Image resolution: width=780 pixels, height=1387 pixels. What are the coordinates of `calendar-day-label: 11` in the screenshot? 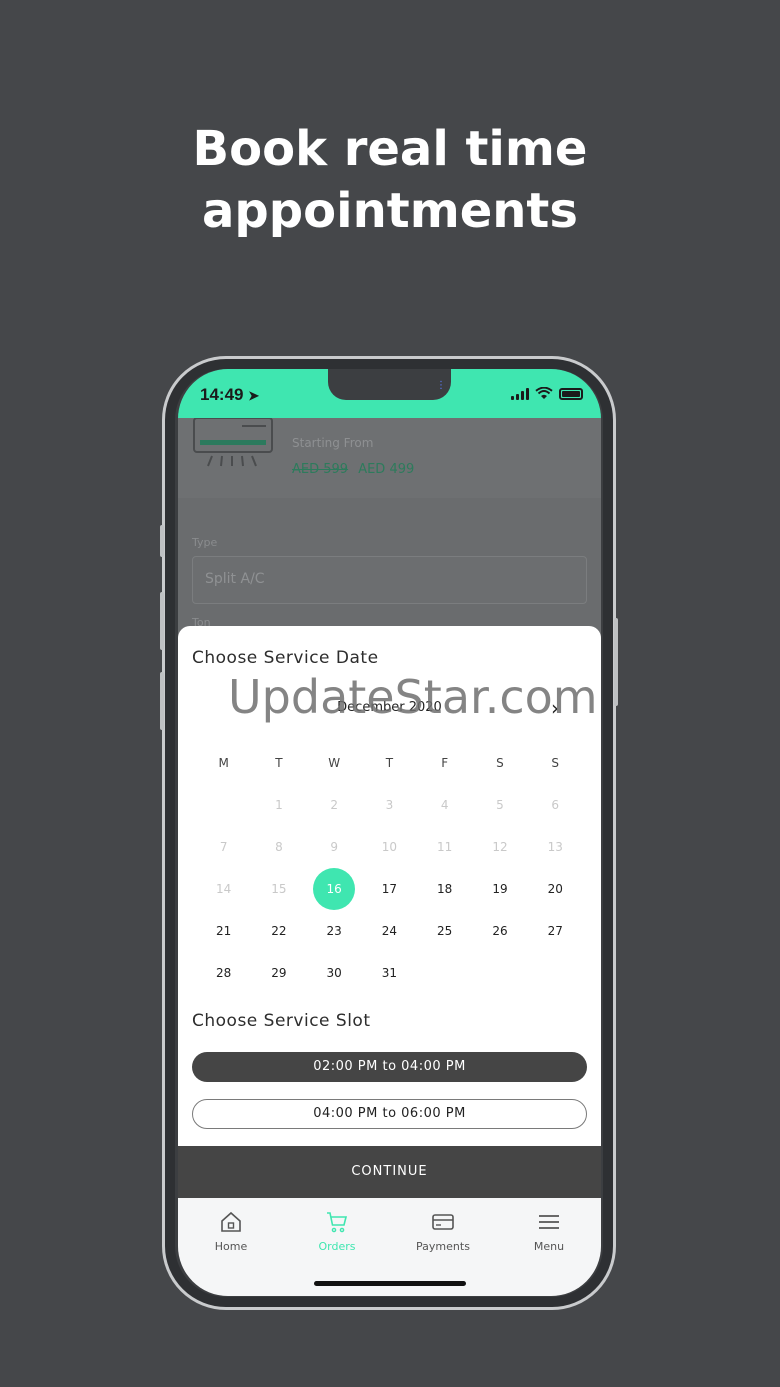 It's located at (445, 847).